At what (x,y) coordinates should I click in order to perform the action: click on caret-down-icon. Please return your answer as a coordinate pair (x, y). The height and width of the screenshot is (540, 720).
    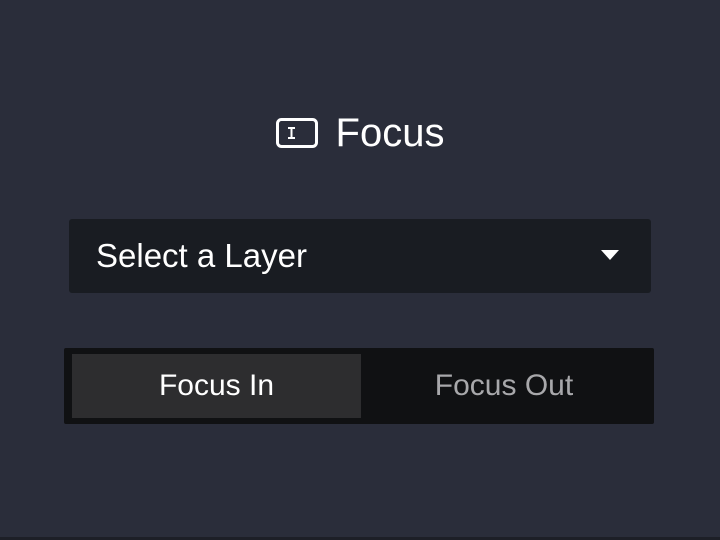
    Looking at the image, I should click on (610, 255).